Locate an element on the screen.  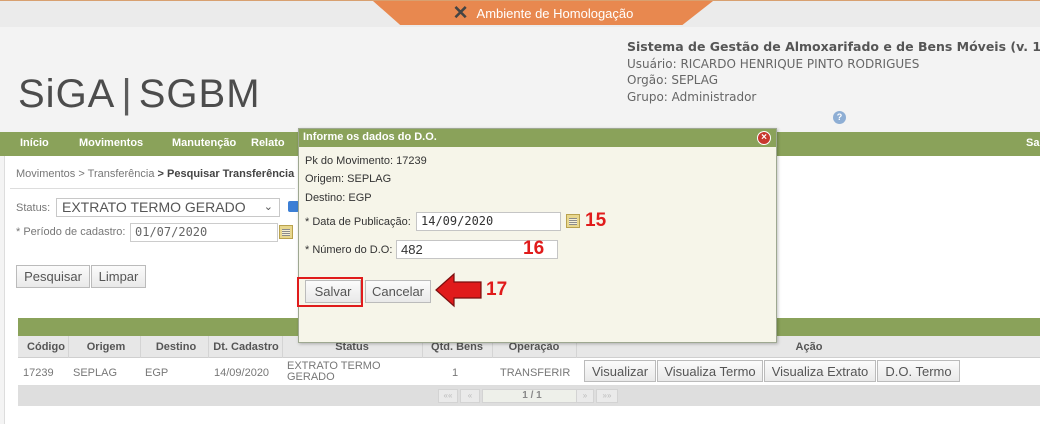
search-button: Pesquisar is located at coordinates (53, 276).